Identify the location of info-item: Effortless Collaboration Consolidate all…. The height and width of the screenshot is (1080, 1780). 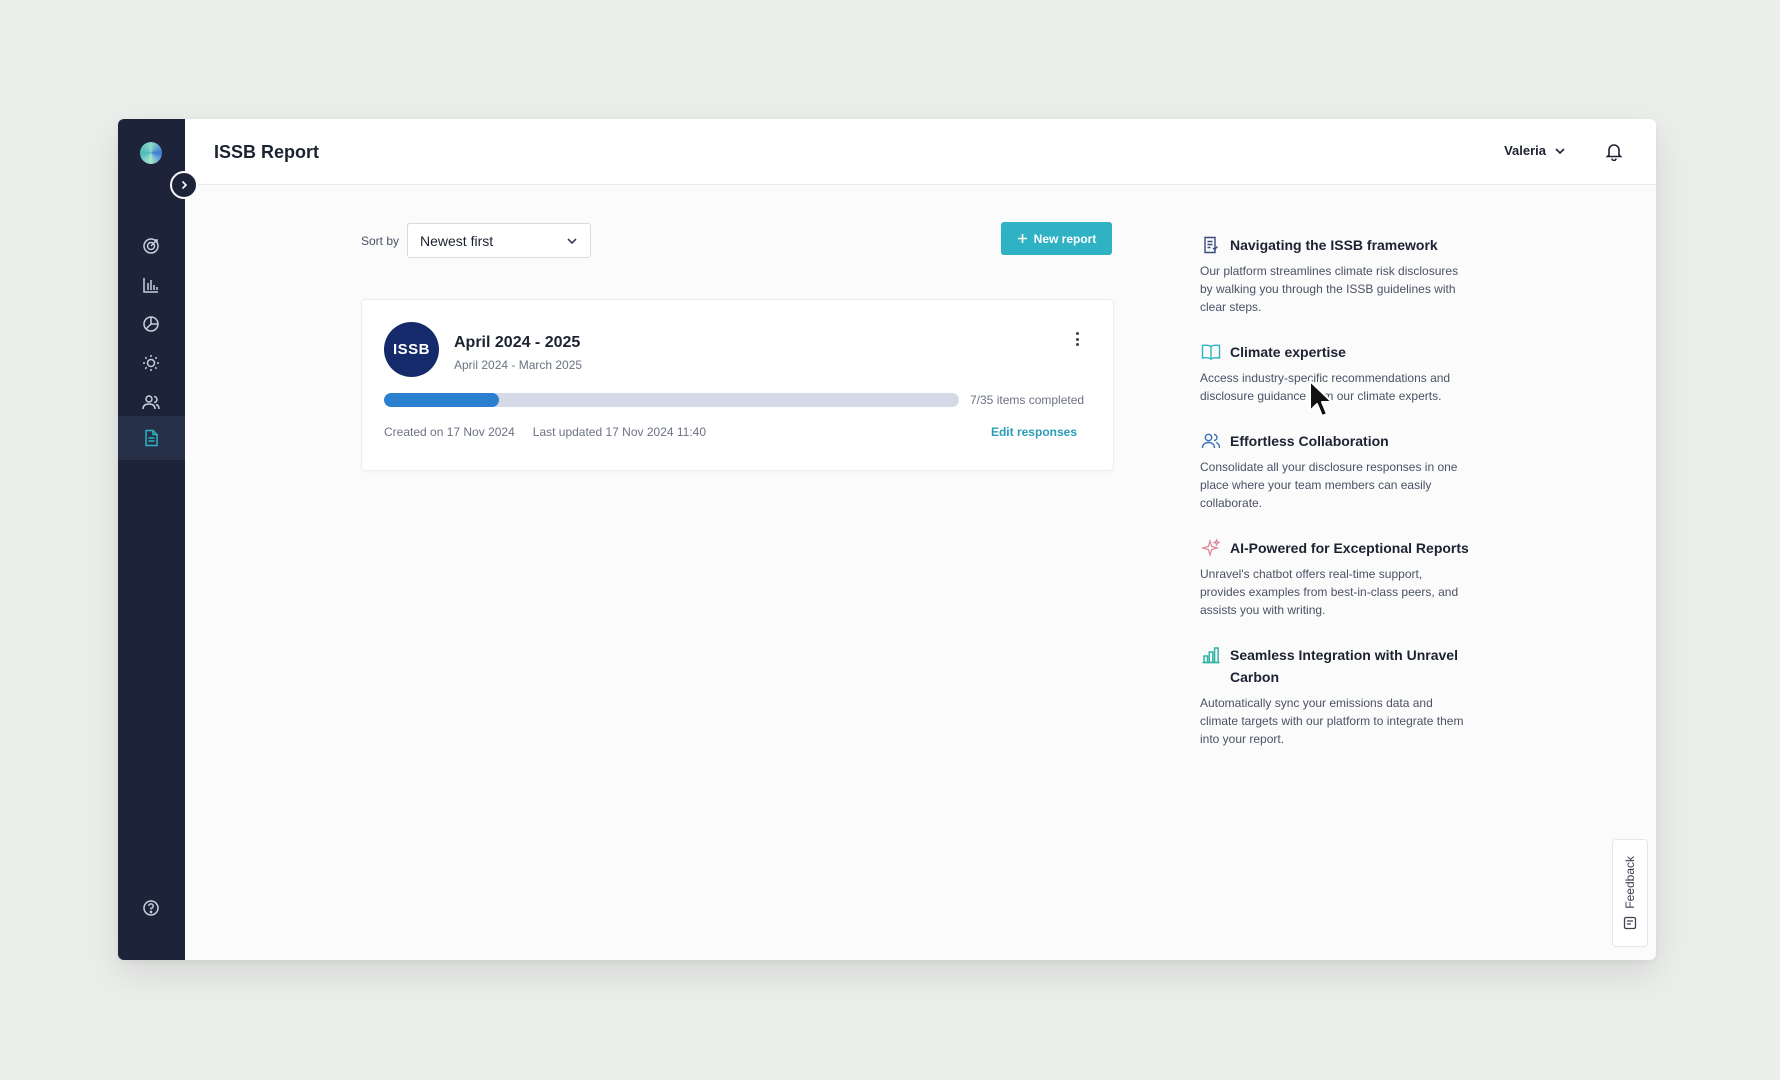
(1335, 471).